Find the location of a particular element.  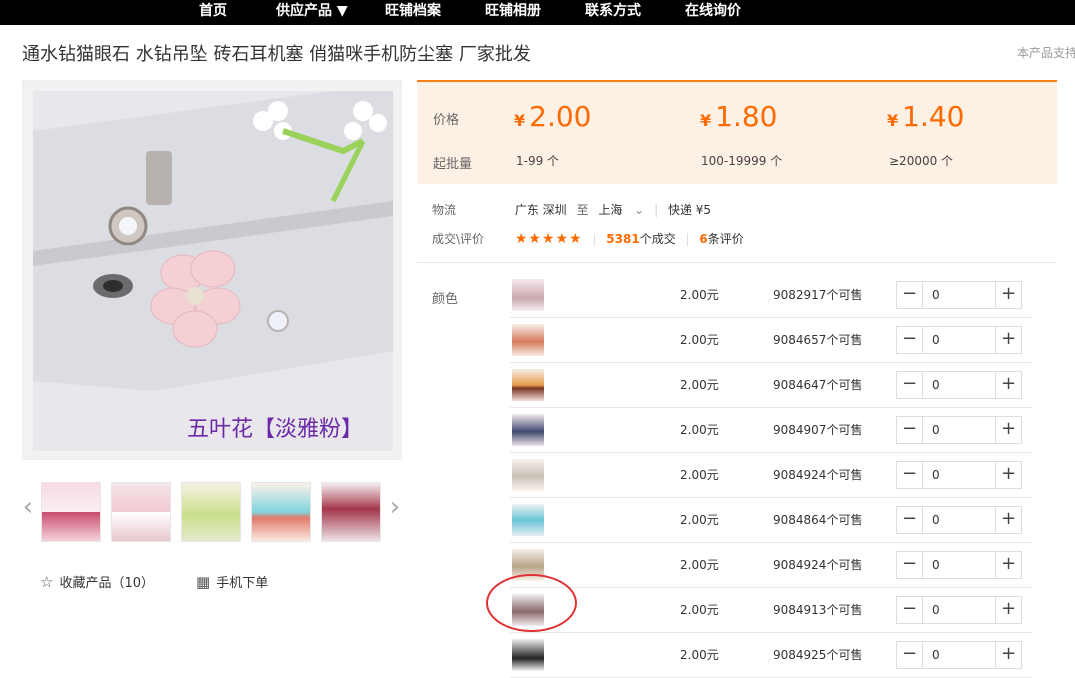

nav-contact: 联系方式 is located at coordinates (613, 12).